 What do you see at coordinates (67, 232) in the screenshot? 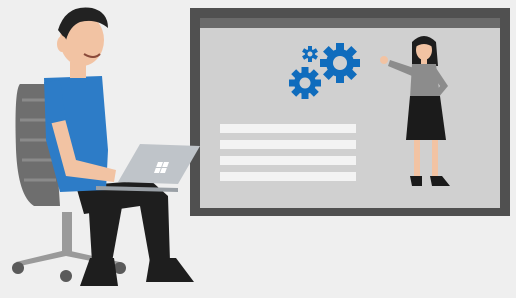
I see `chair-post` at bounding box center [67, 232].